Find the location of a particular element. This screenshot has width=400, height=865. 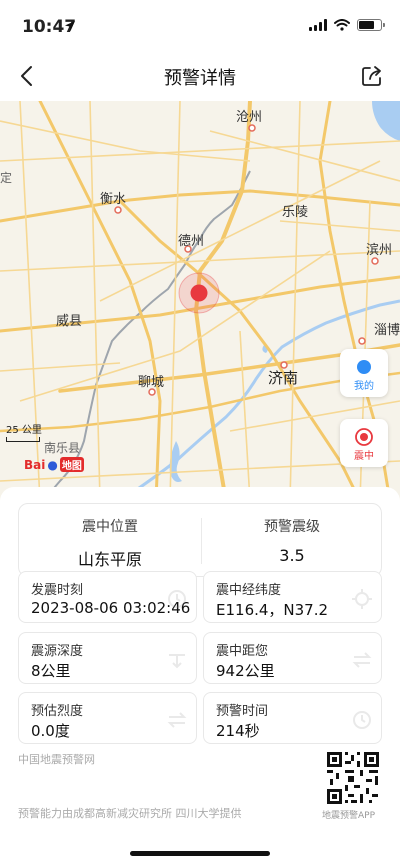

status-icons is located at coordinates (347, 25).